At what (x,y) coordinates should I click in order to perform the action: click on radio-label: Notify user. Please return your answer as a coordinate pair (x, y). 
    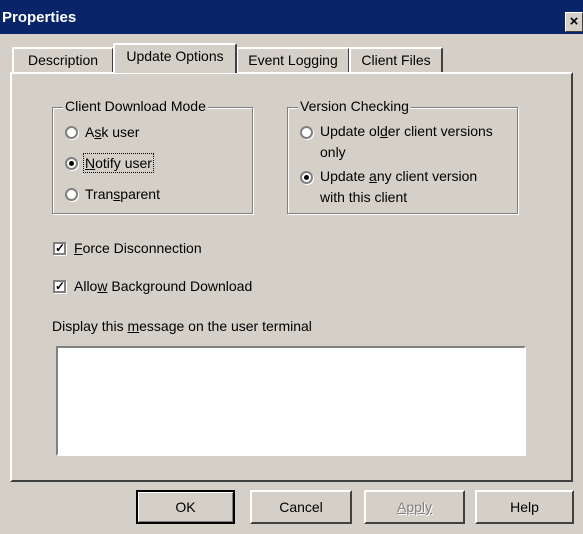
    Looking at the image, I should click on (118, 163).